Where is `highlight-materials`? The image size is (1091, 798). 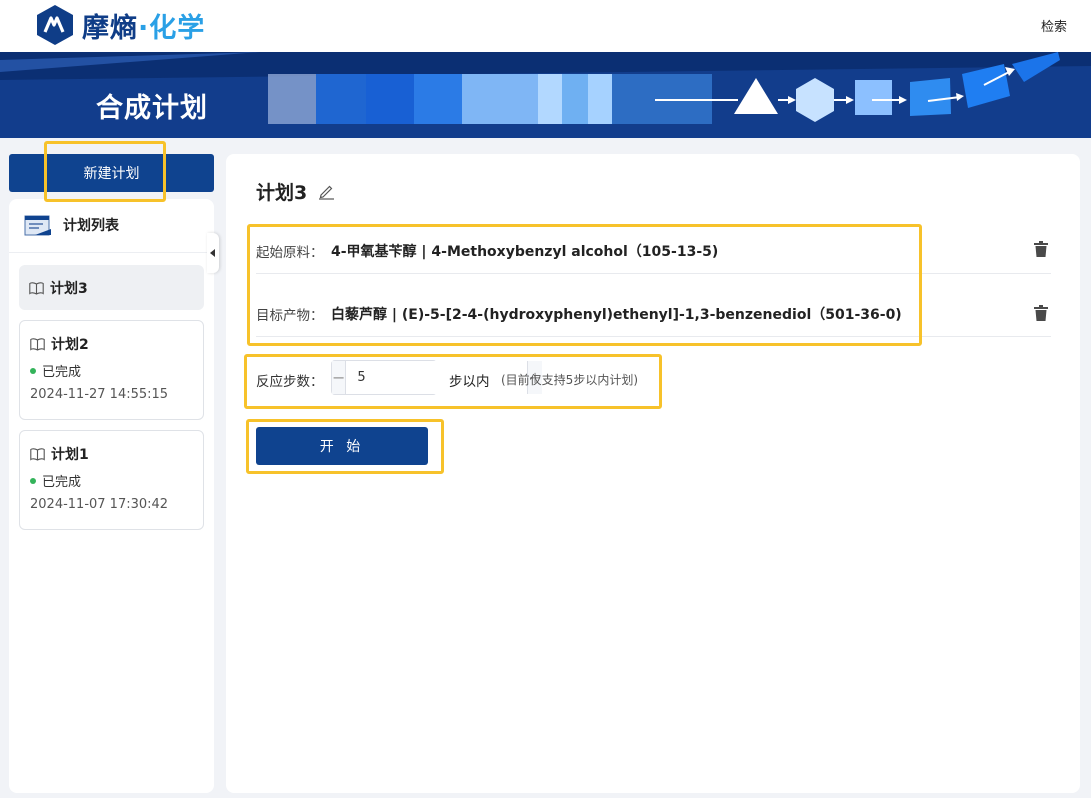 highlight-materials is located at coordinates (584, 285).